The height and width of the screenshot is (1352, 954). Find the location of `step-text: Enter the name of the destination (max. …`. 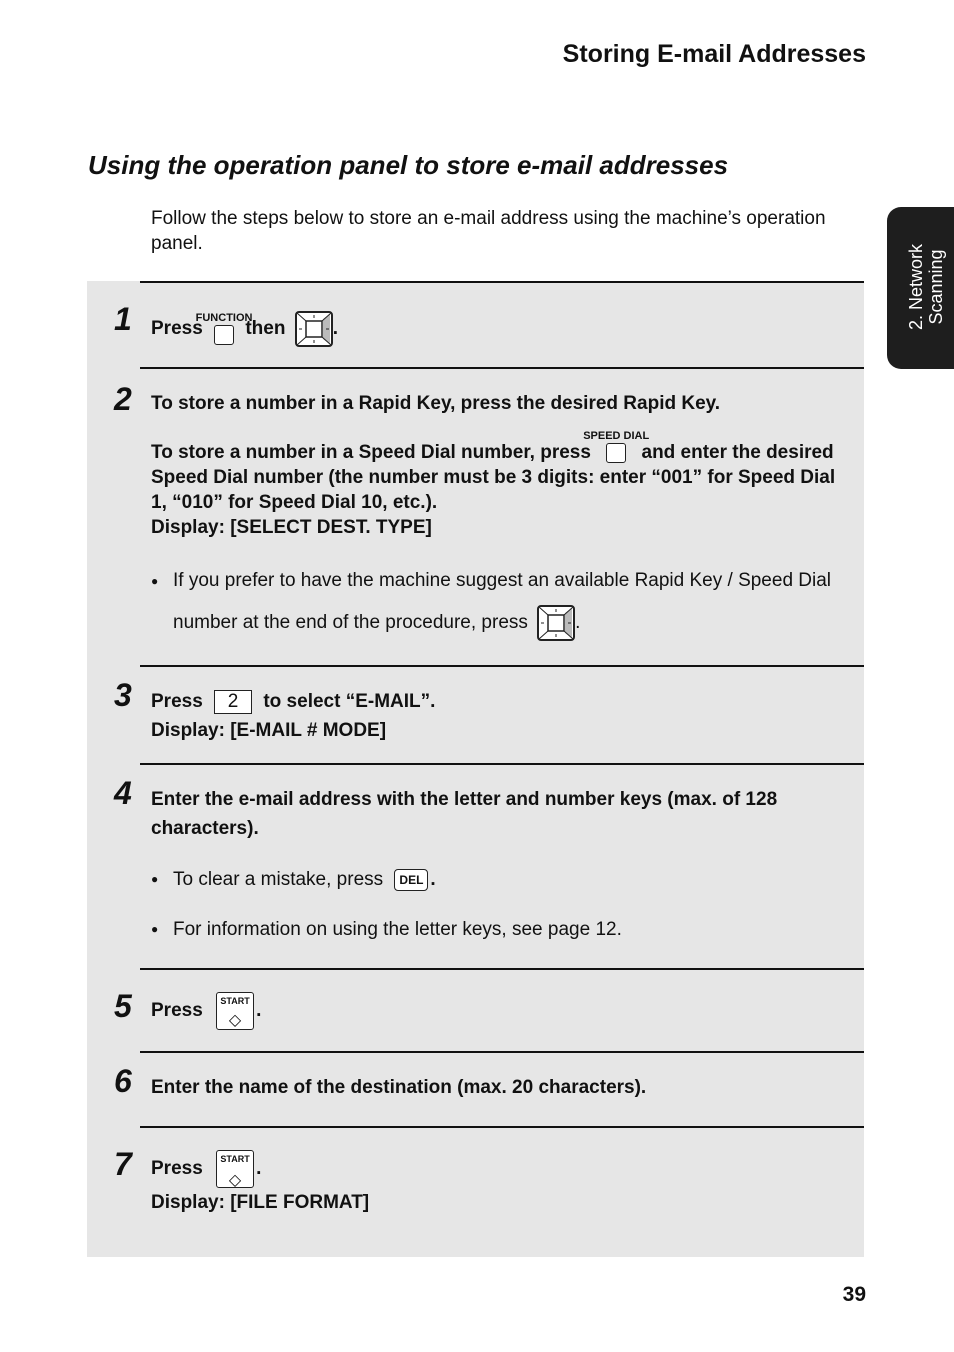

step-text: Enter the name of the destination (max. … is located at coordinates (399, 1087).